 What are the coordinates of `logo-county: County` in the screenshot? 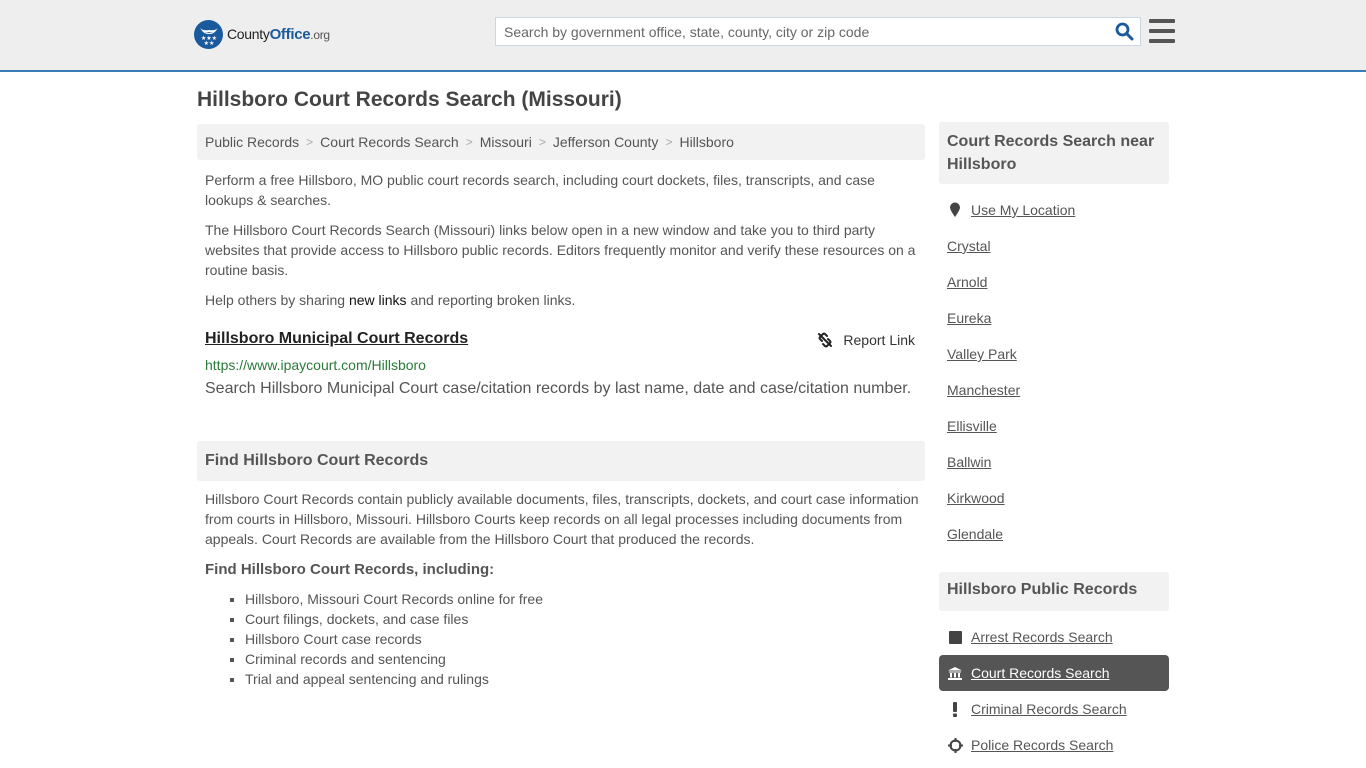 It's located at (248, 34).